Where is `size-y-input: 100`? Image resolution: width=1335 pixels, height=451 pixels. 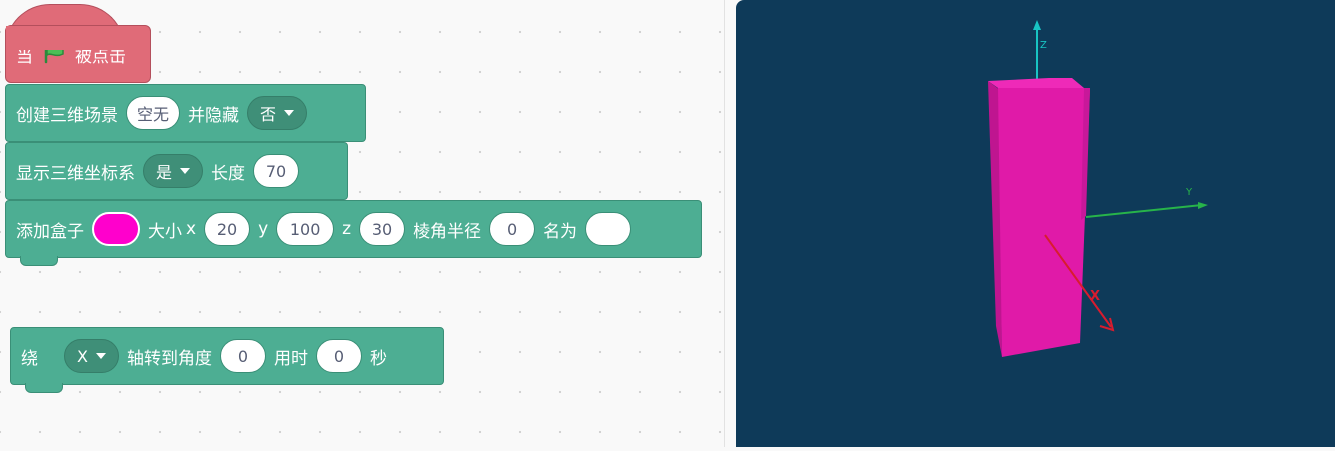
size-y-input: 100 is located at coordinates (305, 229).